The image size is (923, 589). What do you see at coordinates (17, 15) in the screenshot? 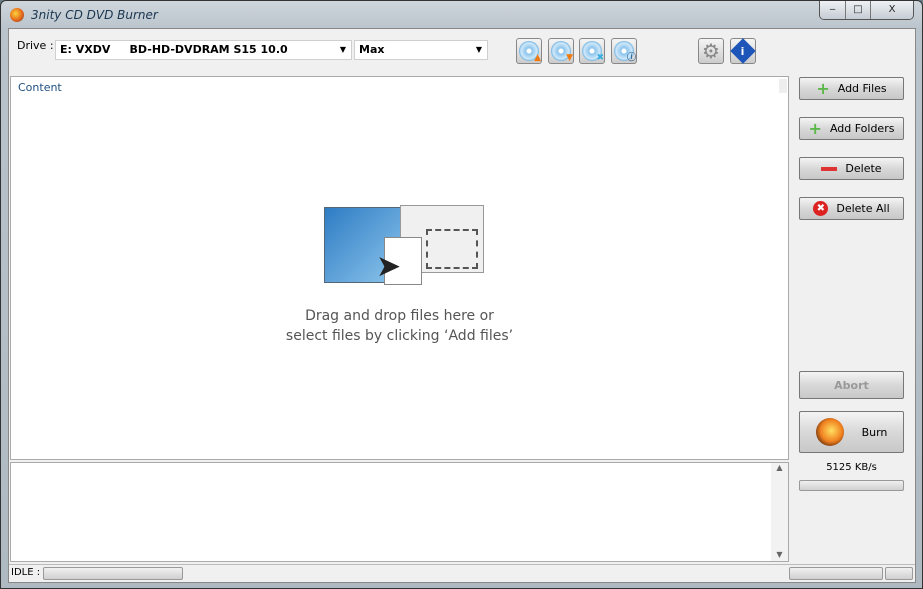
I see `app-flame-icon` at bounding box center [17, 15].